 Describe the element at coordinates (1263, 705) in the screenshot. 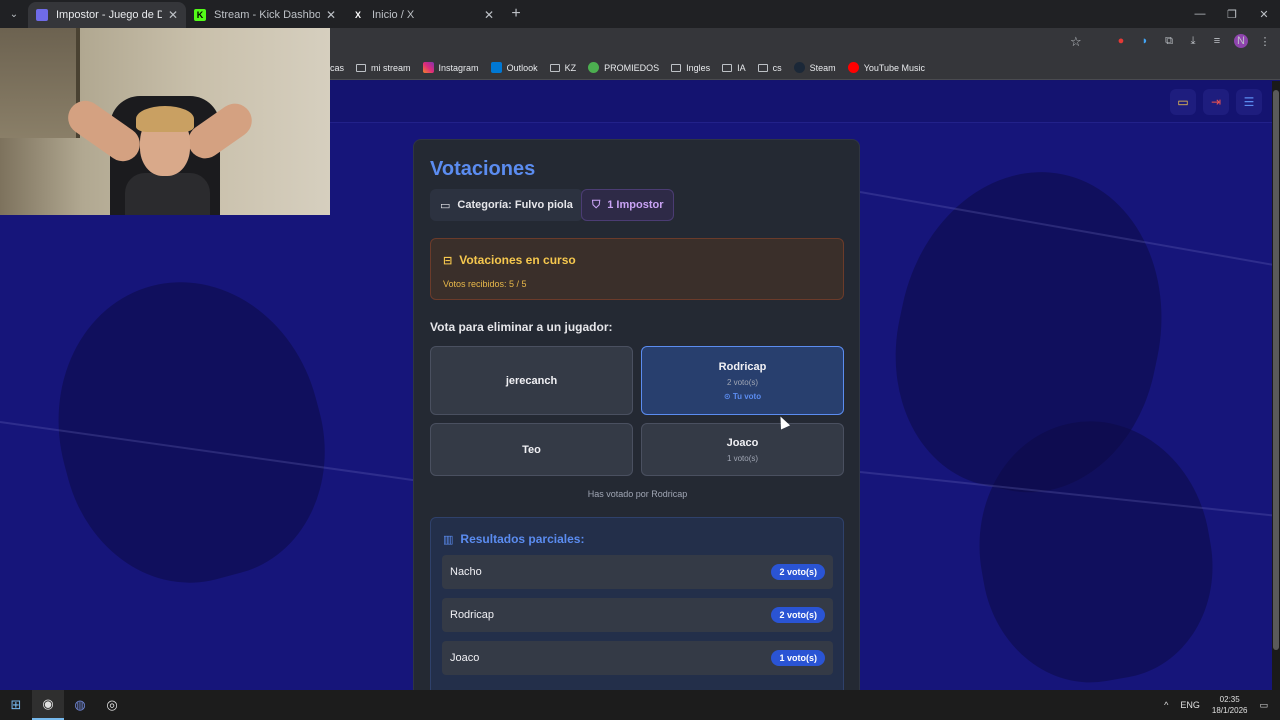

I see `notifications-icon: ▭` at that location.